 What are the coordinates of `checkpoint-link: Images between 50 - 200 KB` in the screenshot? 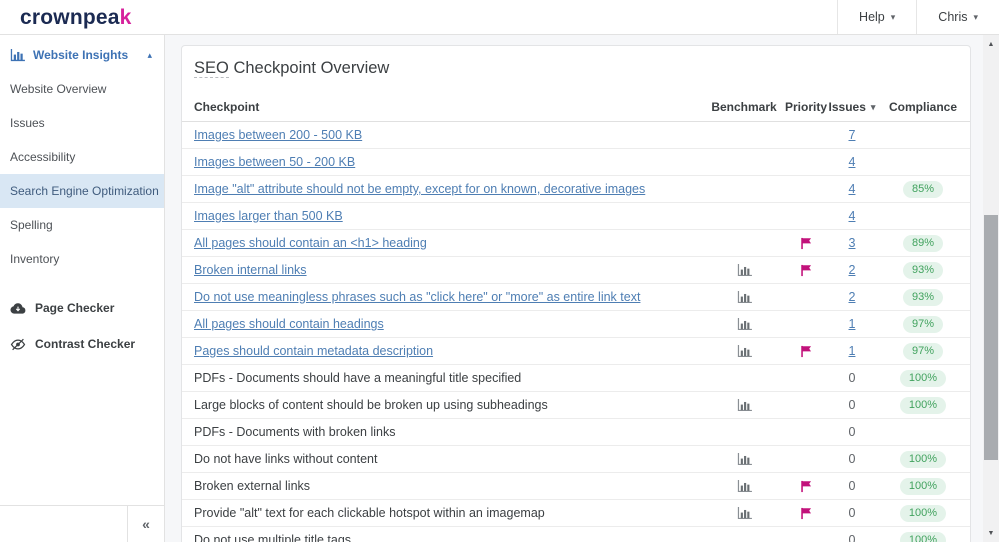 It's located at (274, 162).